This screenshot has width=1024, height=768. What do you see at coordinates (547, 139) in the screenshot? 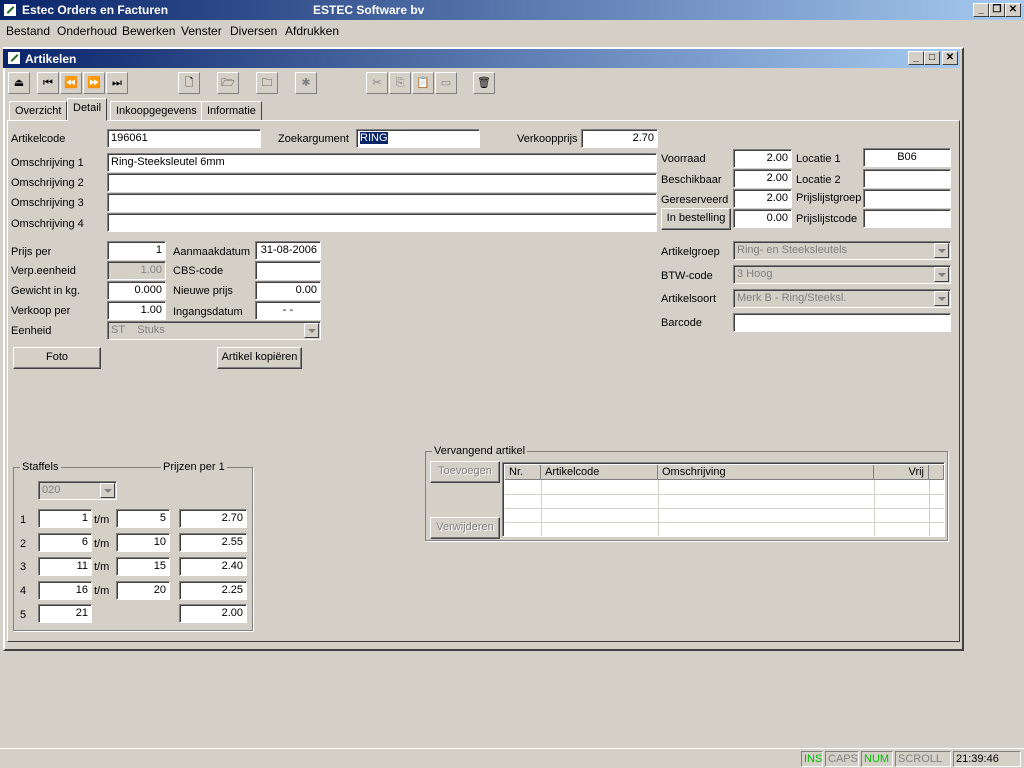
I see `verkoopprijs-label: Verkoopprijs` at bounding box center [547, 139].